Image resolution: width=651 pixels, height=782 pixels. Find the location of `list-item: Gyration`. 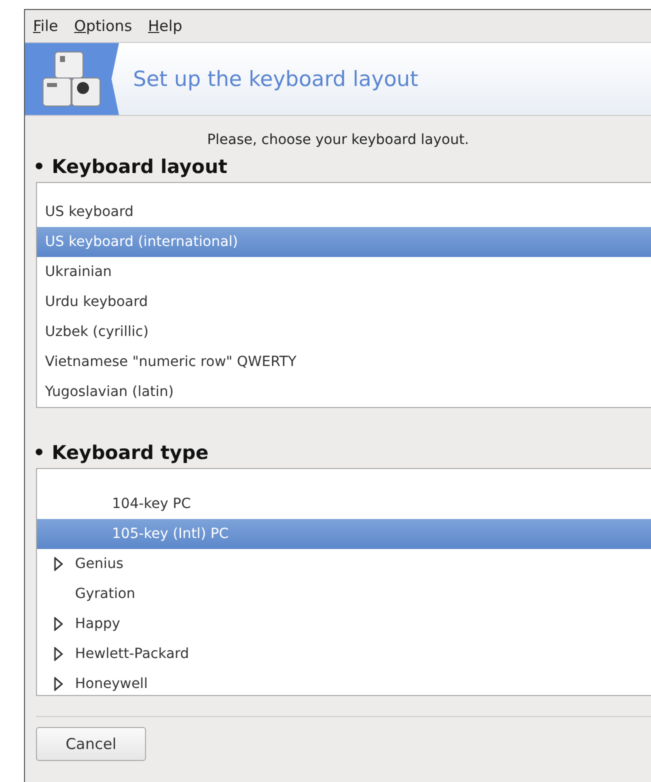

list-item: Gyration is located at coordinates (344, 594).